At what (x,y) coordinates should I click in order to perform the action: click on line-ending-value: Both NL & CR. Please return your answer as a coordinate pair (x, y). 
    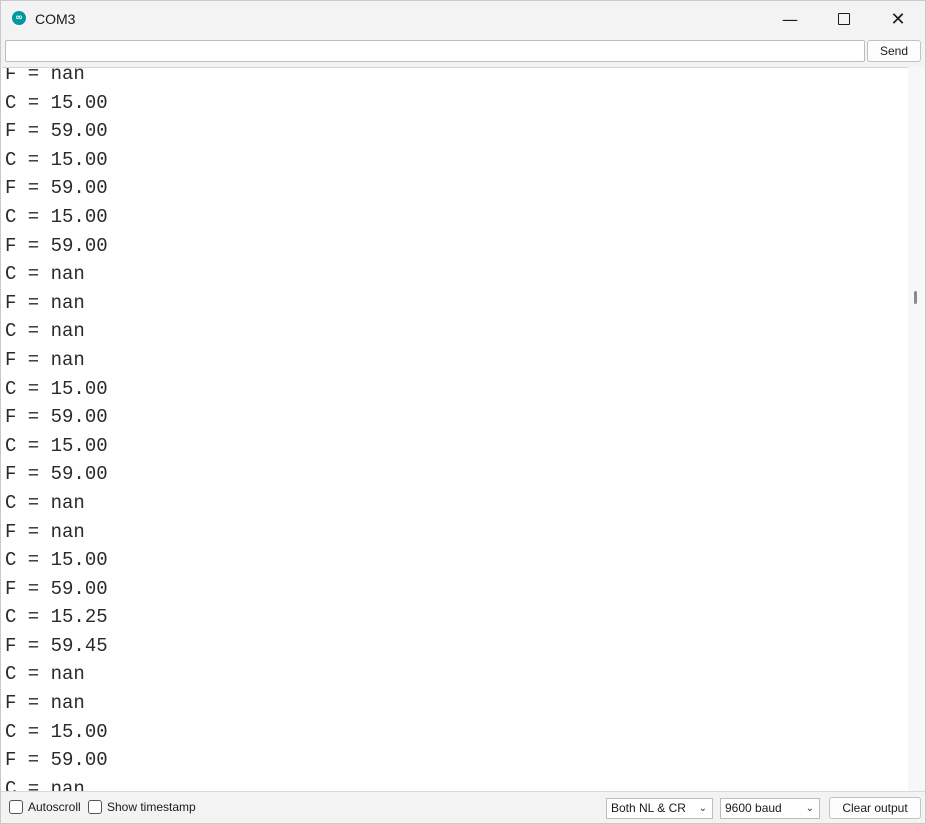
    Looking at the image, I should click on (648, 808).